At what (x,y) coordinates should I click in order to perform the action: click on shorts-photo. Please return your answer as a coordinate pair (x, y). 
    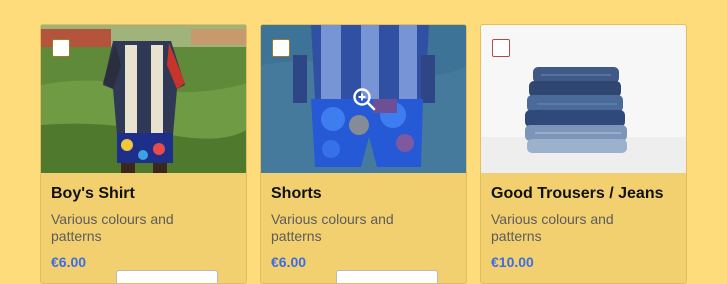
    Looking at the image, I should click on (363, 99).